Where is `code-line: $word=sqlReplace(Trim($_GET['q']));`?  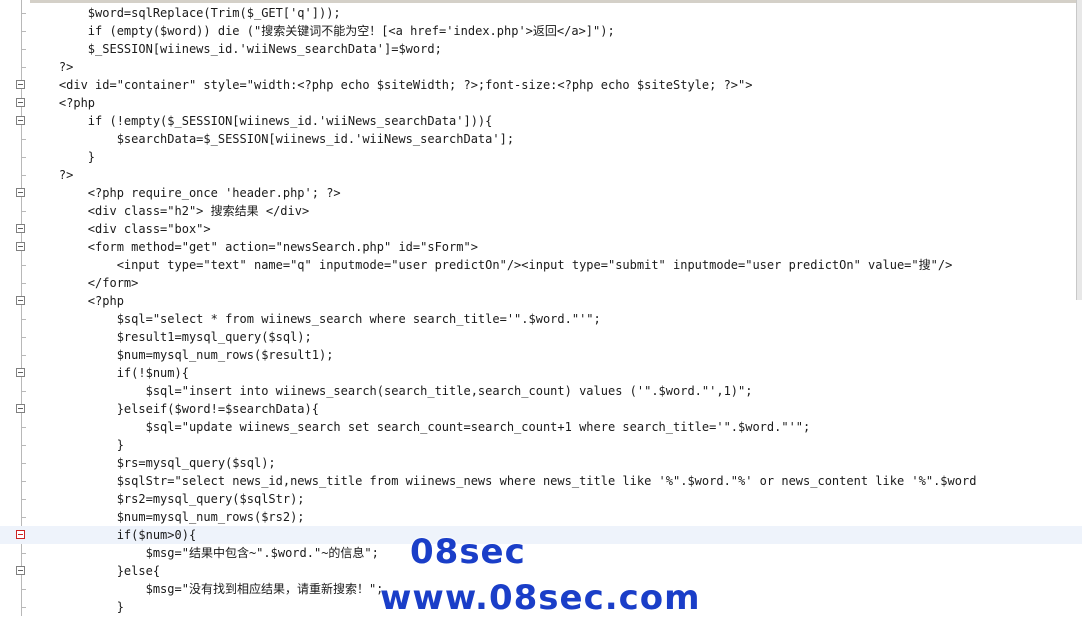
code-line: $word=sqlReplace(Trim($_GET['q'])); is located at coordinates (541, 13).